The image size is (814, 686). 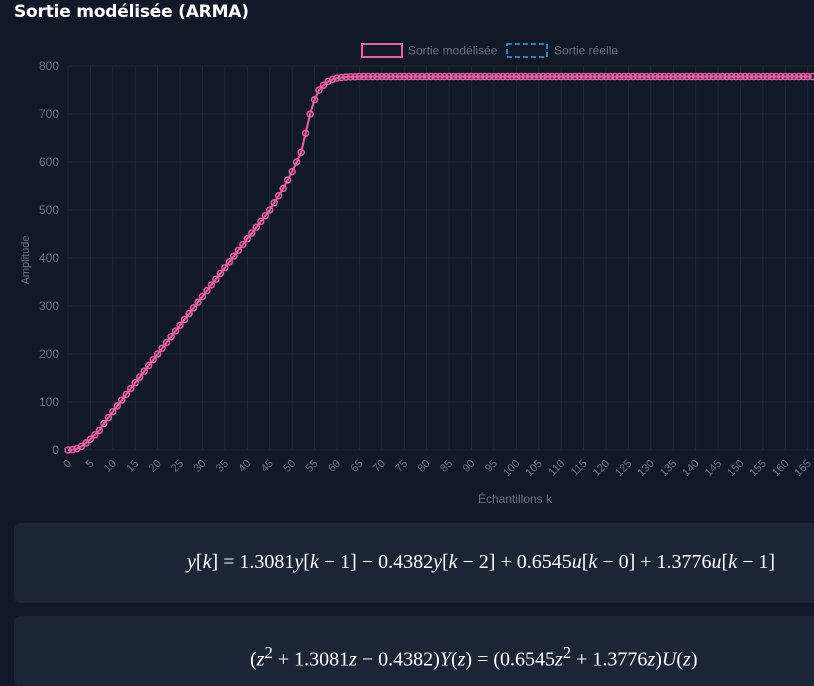 What do you see at coordinates (623, 468) in the screenshot?
I see `x-tick-label: 125` at bounding box center [623, 468].